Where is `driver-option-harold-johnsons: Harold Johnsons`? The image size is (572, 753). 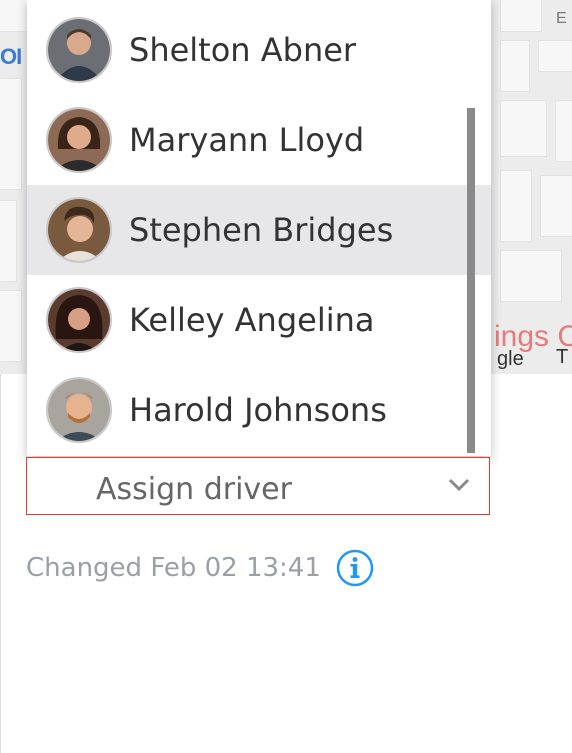 driver-option-harold-johnsons: Harold Johnsons is located at coordinates (259, 410).